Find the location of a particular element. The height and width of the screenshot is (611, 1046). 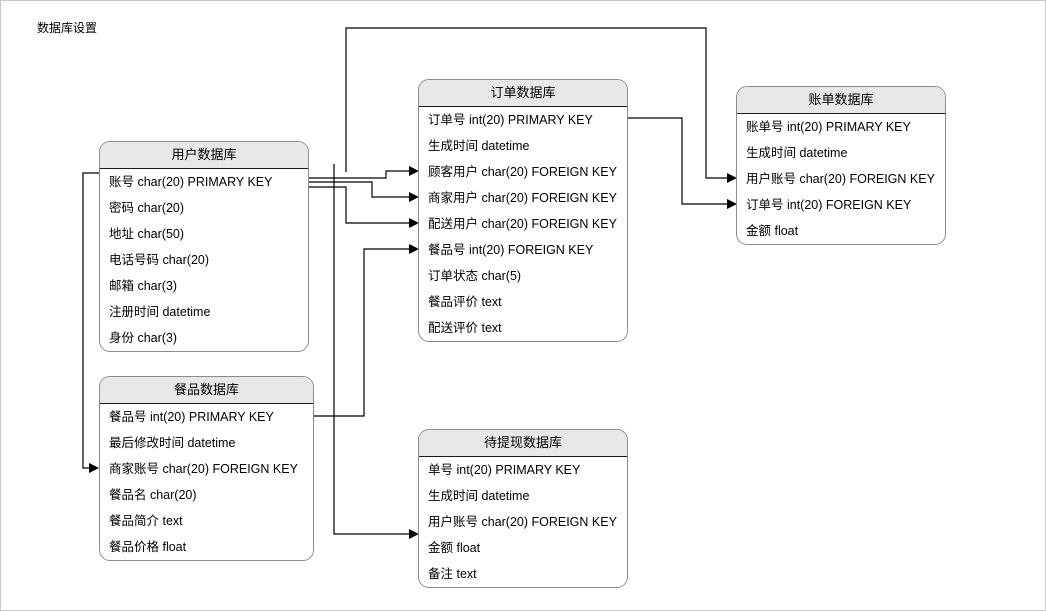

entity-field: 订单号 int(20) PRIMARY KEY is located at coordinates (510, 120).